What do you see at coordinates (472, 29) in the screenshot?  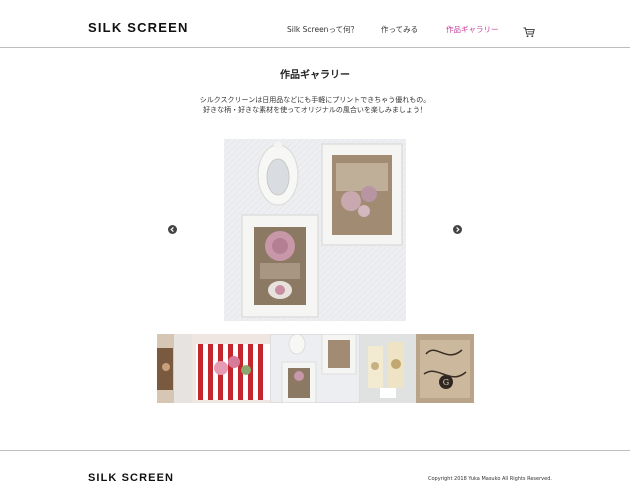 I see `nav-item-gallery: 作品ギャラリー` at bounding box center [472, 29].